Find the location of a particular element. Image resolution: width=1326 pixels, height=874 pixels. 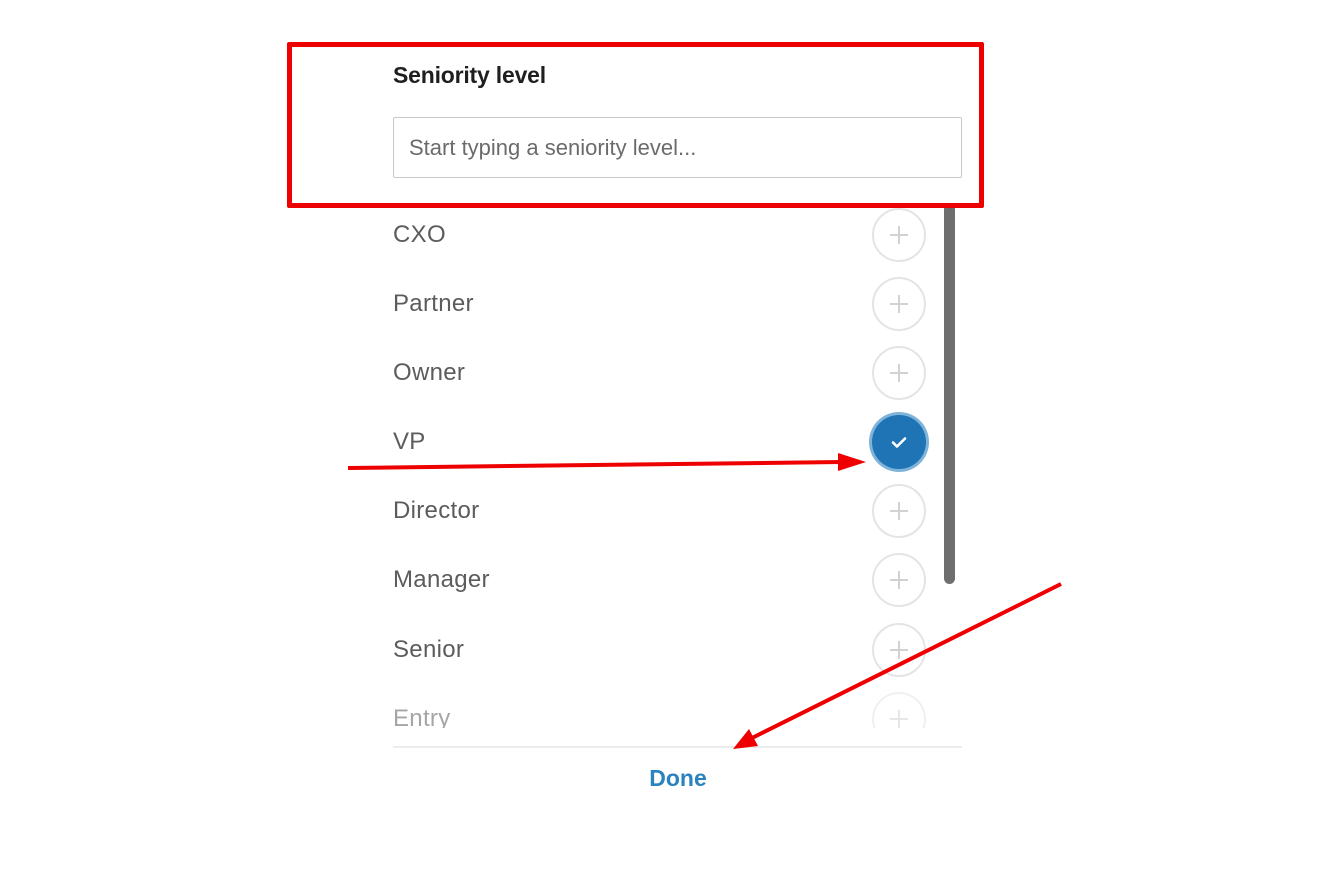

checkmark-icon is located at coordinates (899, 442).